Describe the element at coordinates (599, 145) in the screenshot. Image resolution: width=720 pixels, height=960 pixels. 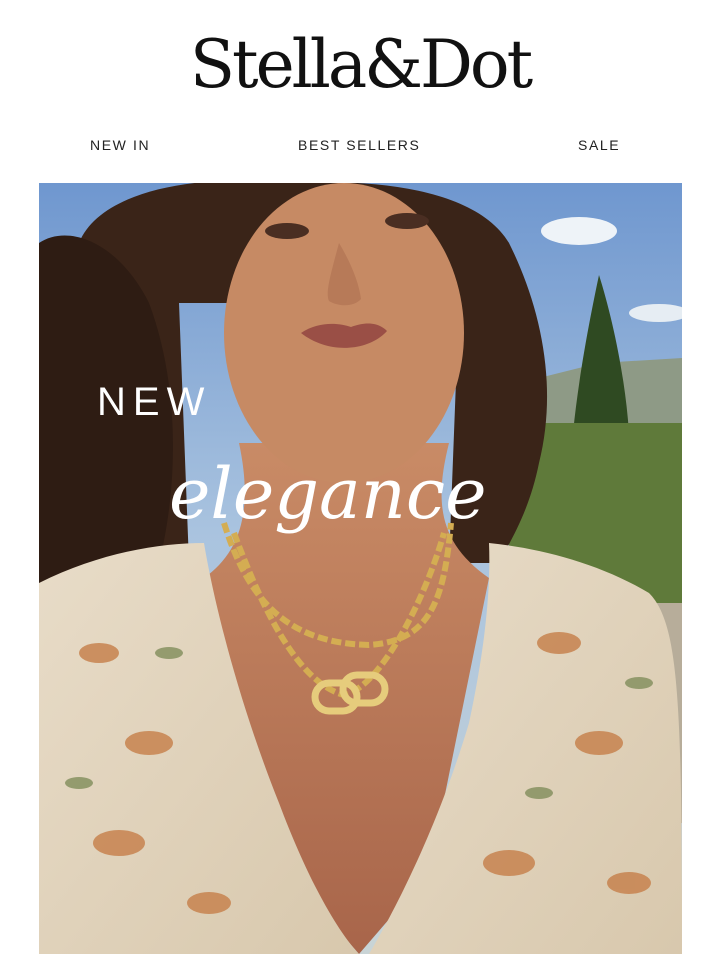
I see `nav-link-sale: SALE` at that location.